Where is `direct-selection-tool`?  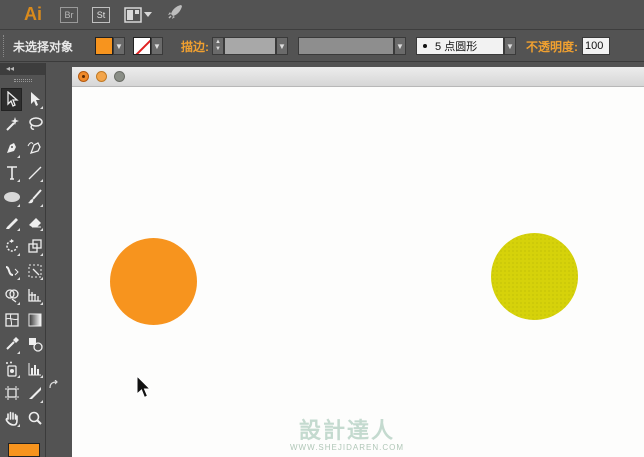
direct-selection-tool is located at coordinates (34, 99).